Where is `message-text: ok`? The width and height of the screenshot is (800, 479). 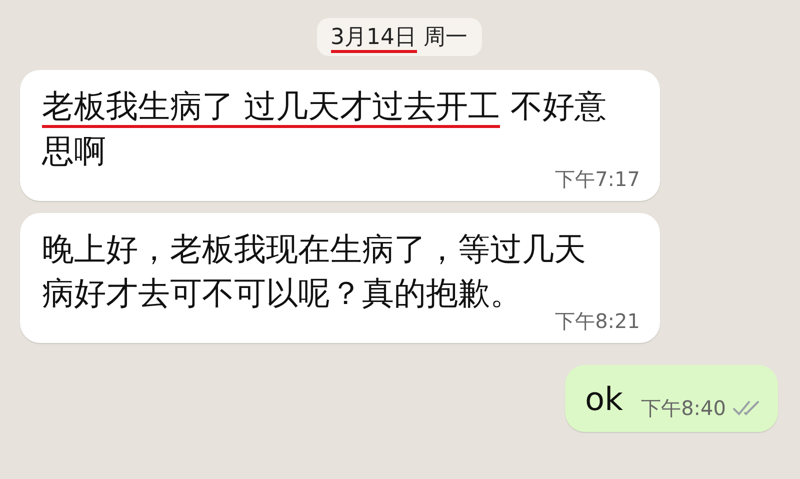 message-text: ok is located at coordinates (604, 399).